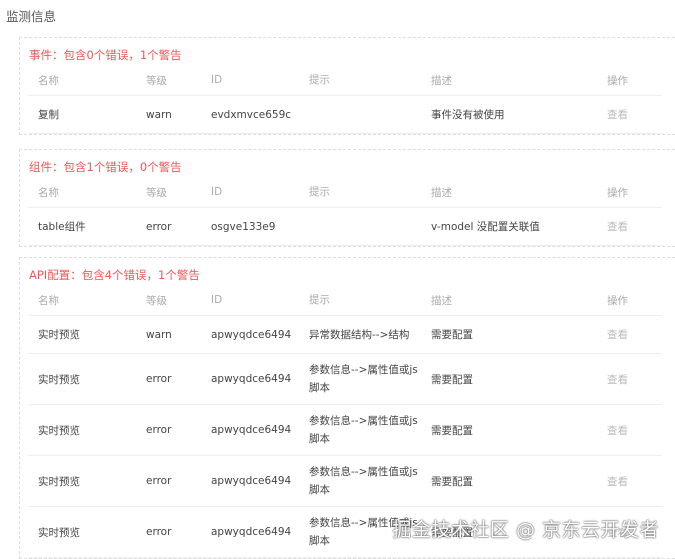  Describe the element at coordinates (114, 275) in the screenshot. I see `section-title: API配置：包含4个错误，1个警告` at that location.